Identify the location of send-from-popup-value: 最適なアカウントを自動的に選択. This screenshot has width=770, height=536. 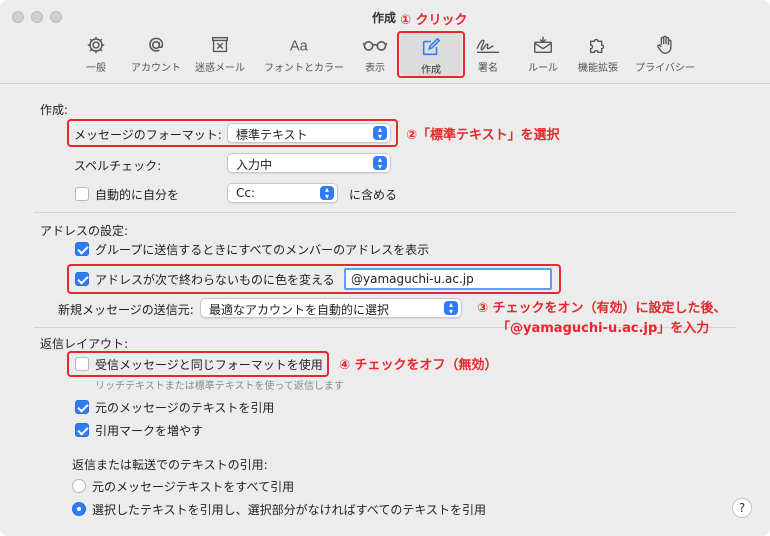
(299, 310).